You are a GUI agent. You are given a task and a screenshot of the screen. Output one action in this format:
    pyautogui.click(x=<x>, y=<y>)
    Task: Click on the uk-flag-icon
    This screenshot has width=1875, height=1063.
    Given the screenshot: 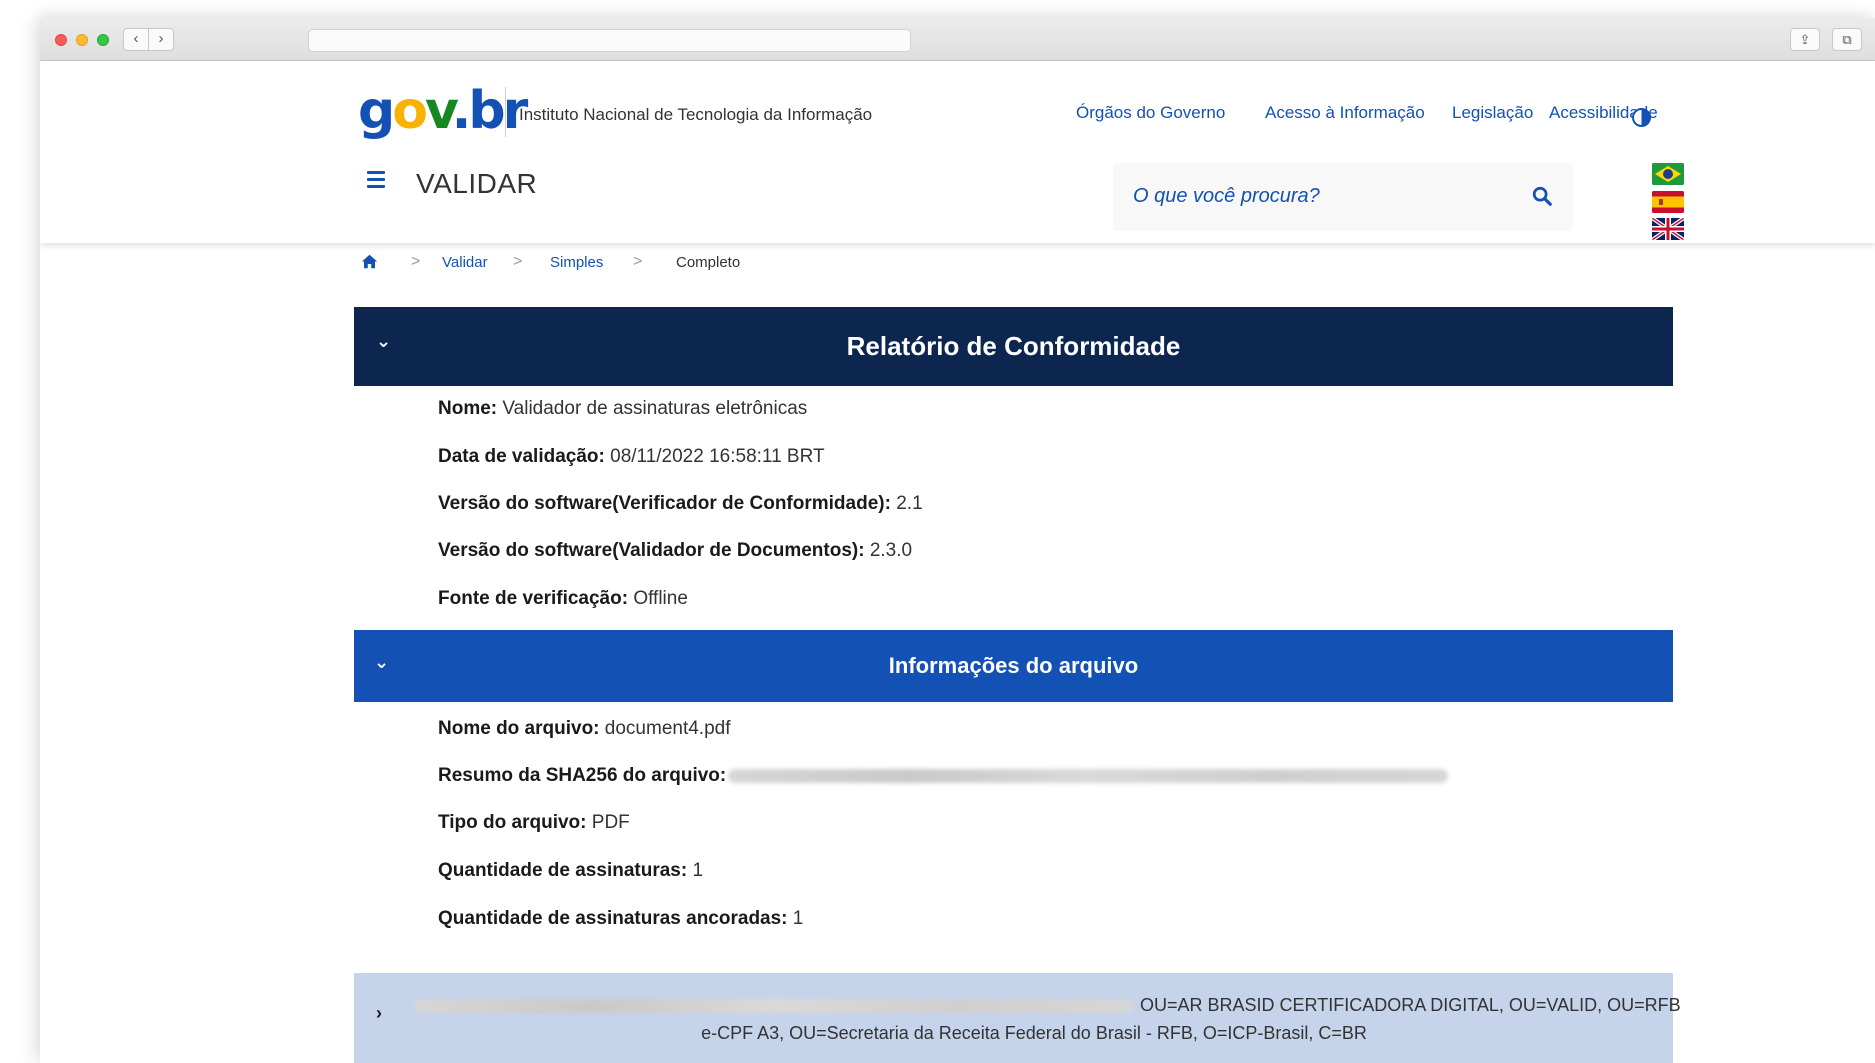 What is the action you would take?
    pyautogui.click(x=1668, y=229)
    